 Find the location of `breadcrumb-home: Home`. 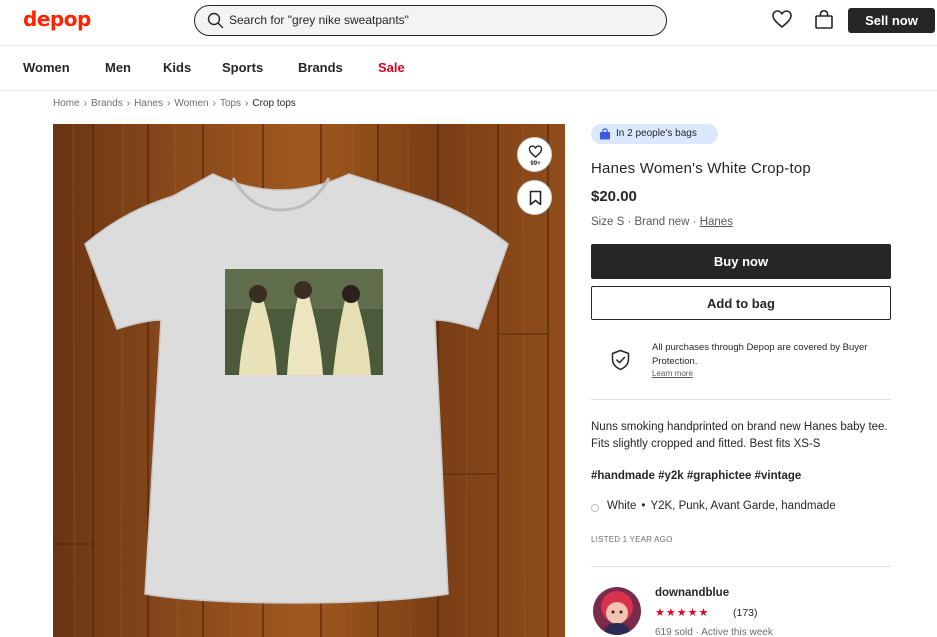

breadcrumb-home: Home is located at coordinates (66, 103).